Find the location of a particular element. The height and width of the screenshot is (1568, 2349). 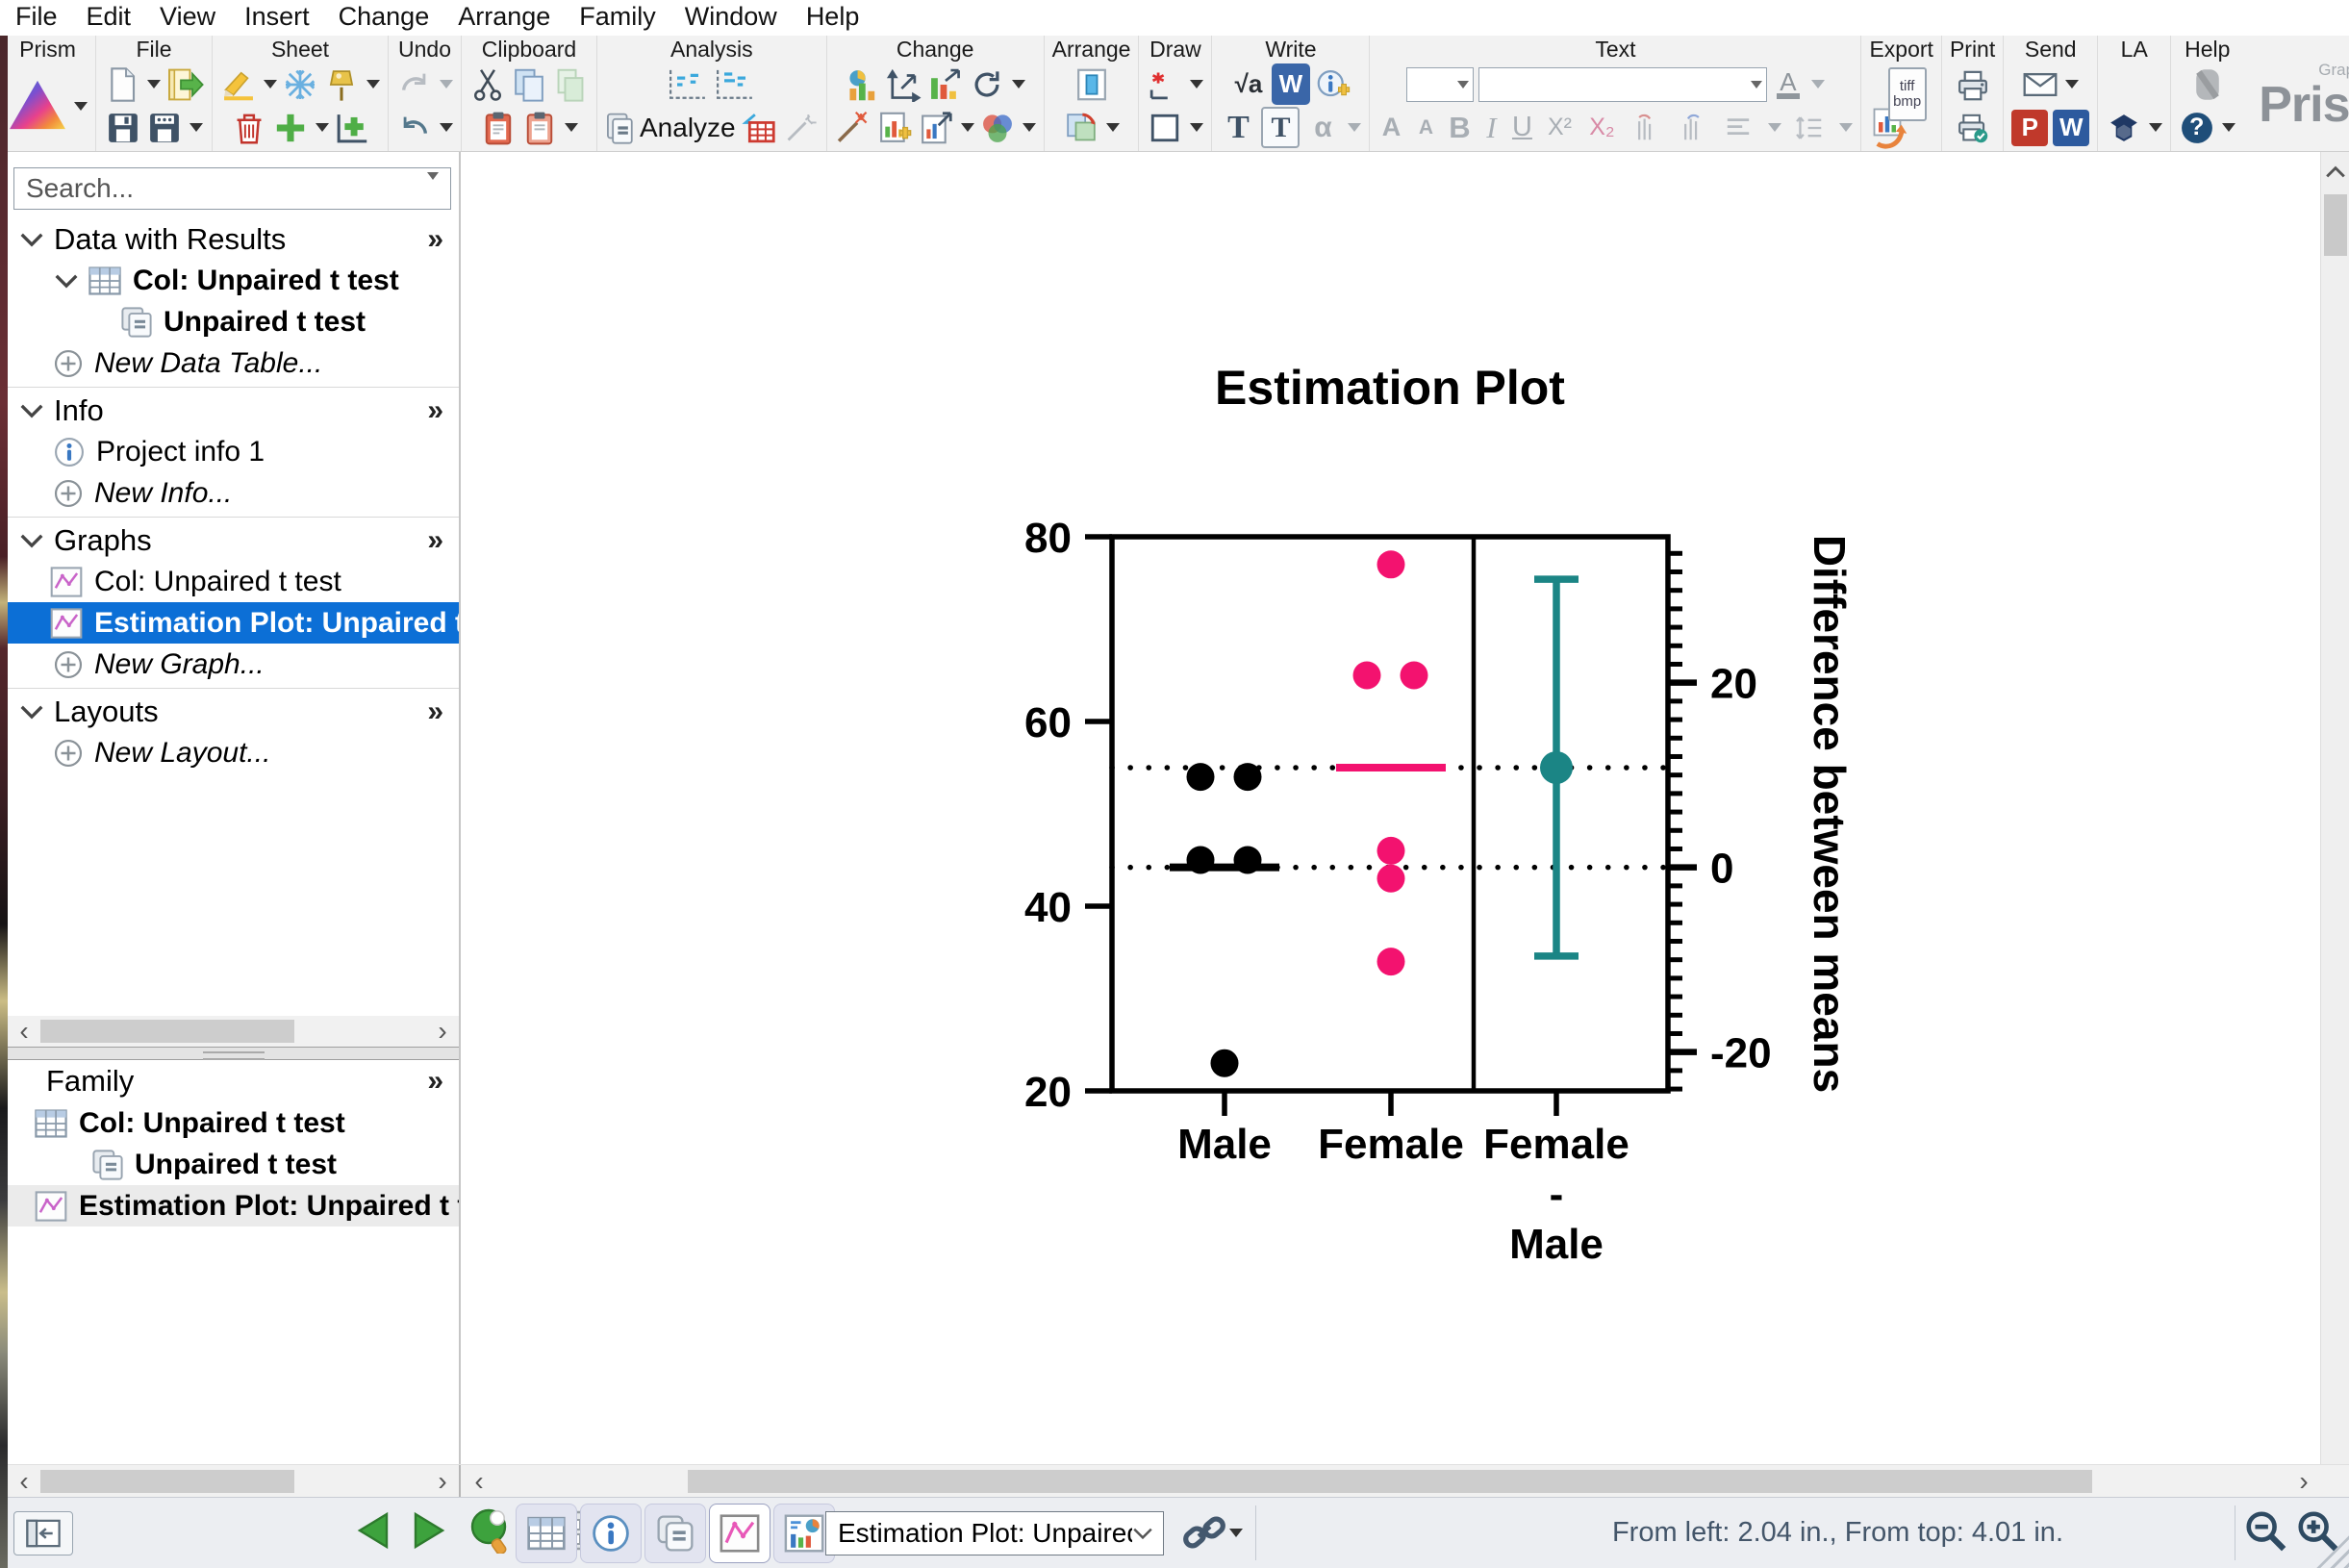

print-preview-button is located at coordinates (1973, 127).